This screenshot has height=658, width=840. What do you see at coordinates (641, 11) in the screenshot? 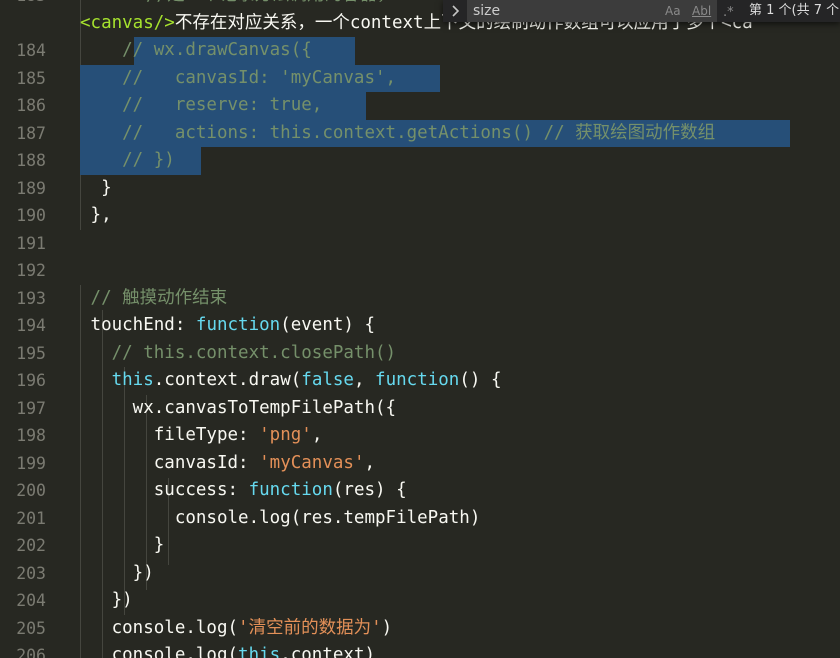
I see `find-widget: size Aa Abl .* 第 1 个(共 7 个)` at bounding box center [641, 11].